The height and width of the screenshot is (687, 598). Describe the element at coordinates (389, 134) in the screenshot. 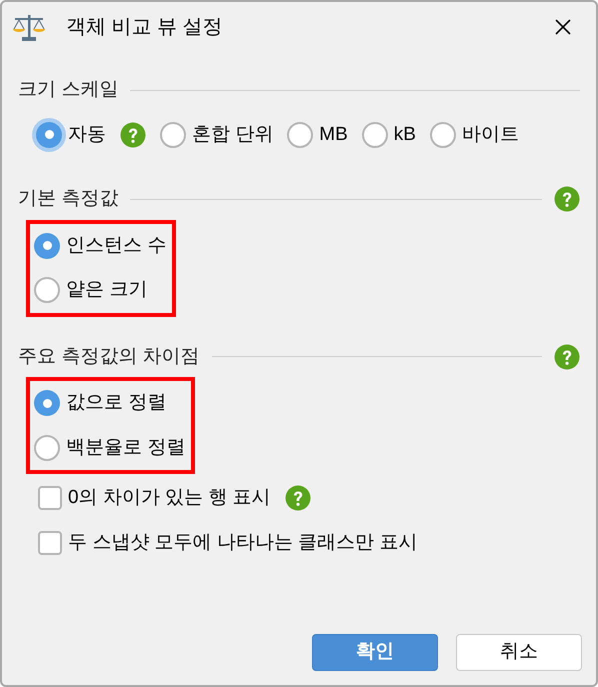

I see `radio-option: kB` at that location.